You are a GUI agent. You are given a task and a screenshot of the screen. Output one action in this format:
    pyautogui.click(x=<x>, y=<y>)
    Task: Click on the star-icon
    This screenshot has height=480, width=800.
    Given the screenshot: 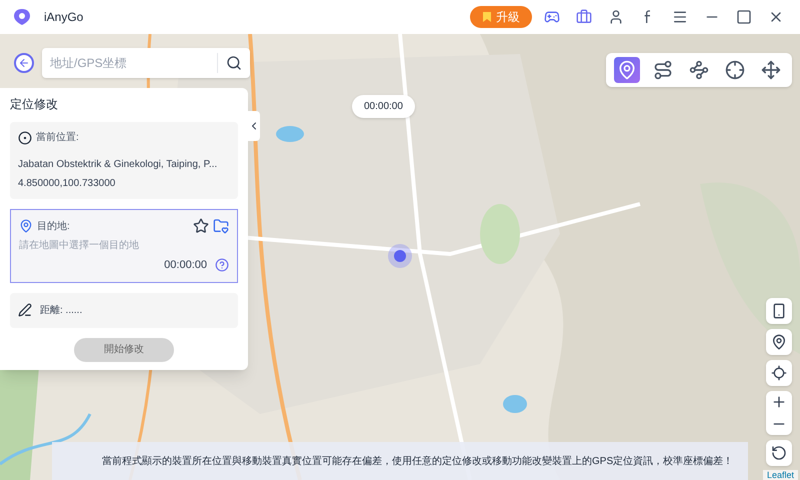 What is the action you would take?
    pyautogui.click(x=201, y=226)
    